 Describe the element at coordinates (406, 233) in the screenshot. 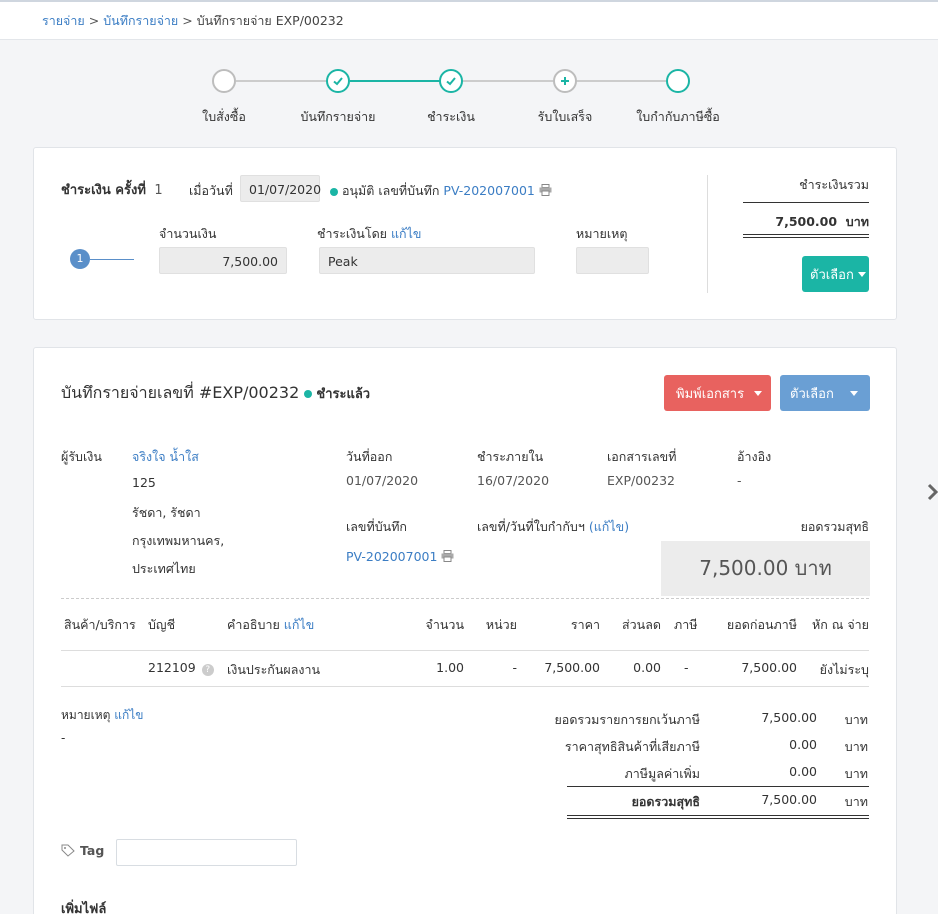

I see `paid-by-edit-link: แก้ไข` at that location.